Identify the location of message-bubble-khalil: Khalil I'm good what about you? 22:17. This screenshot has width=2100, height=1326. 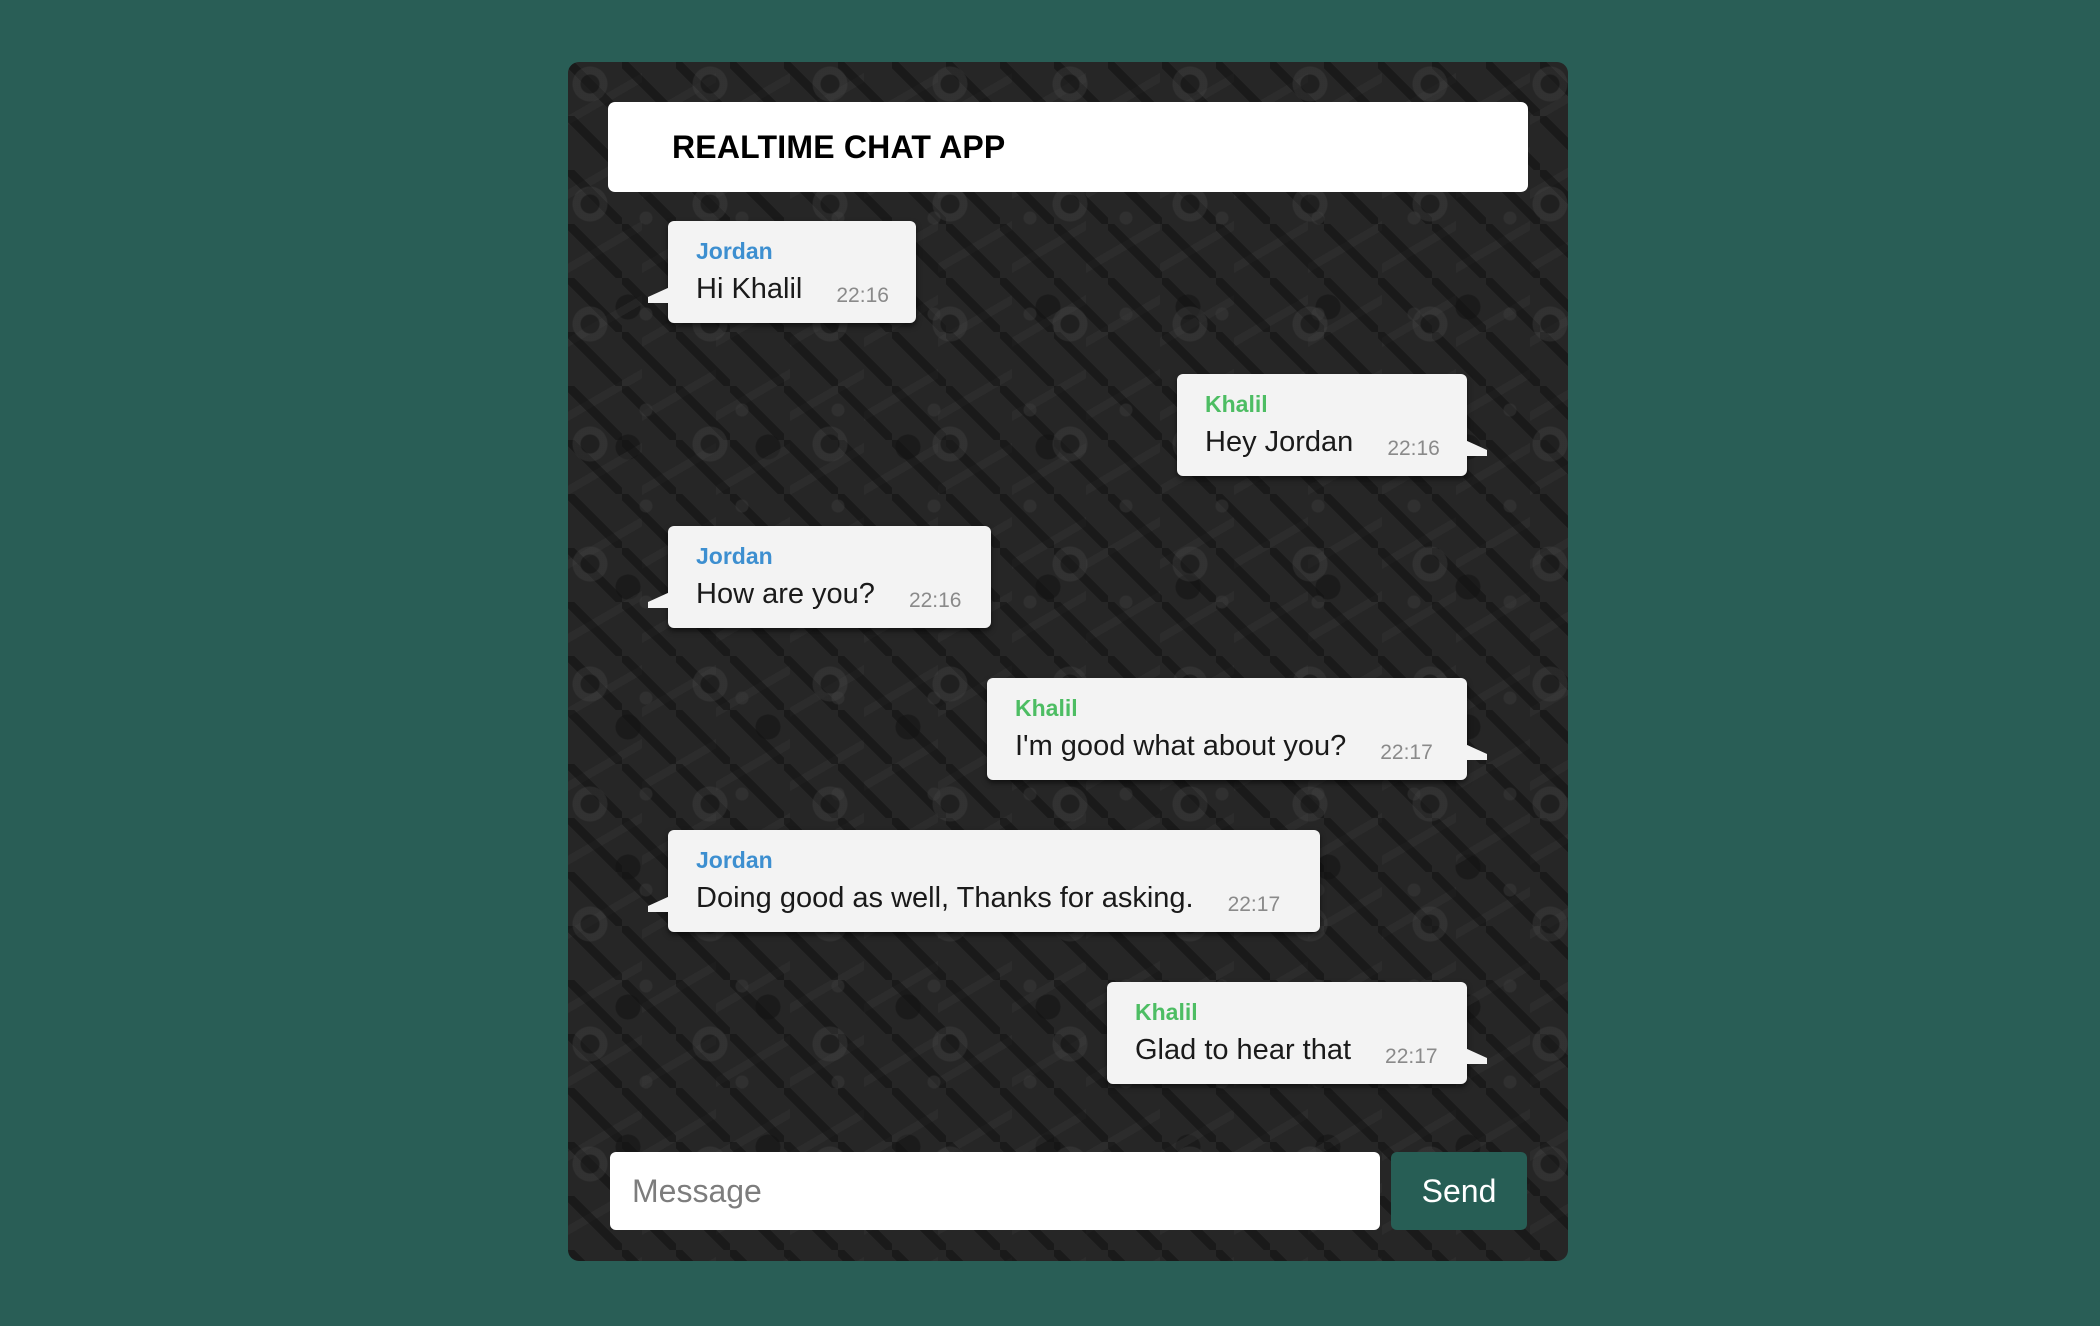
(1237, 729).